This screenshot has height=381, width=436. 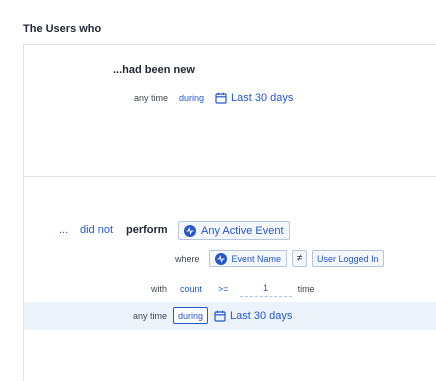 I want to click on with-label: with, so click(x=159, y=288).